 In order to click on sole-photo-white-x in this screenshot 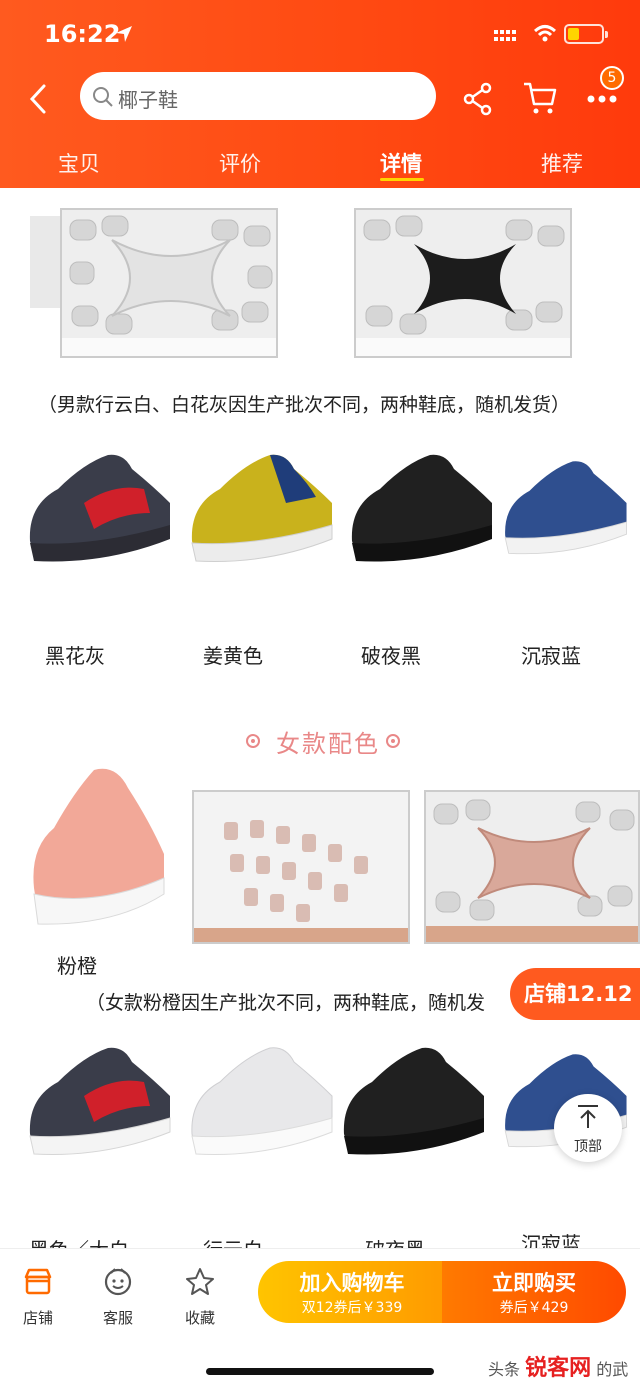, I will do `click(169, 283)`.